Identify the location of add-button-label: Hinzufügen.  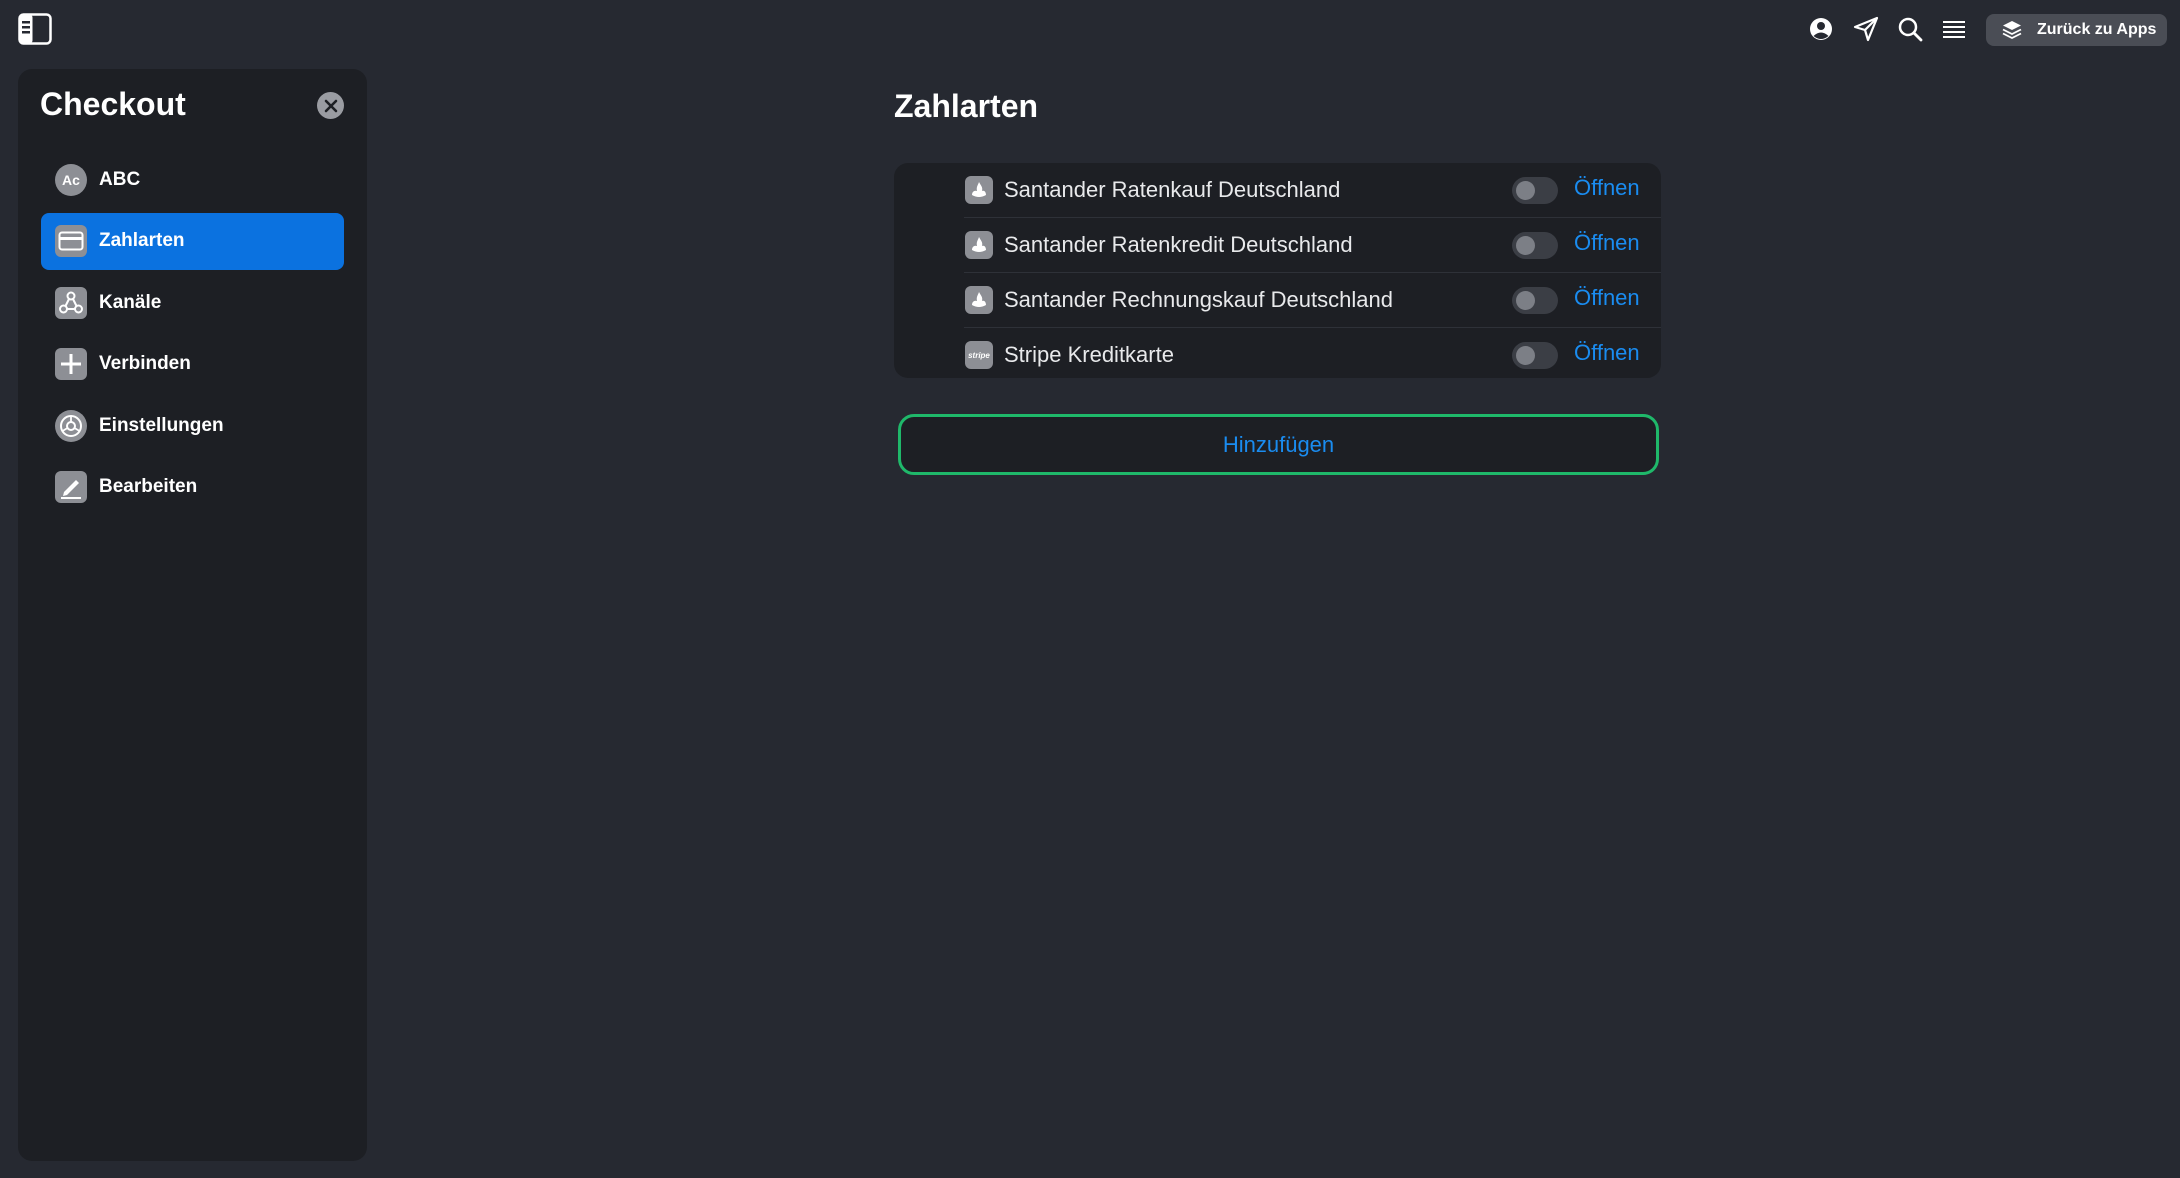
(1278, 444).